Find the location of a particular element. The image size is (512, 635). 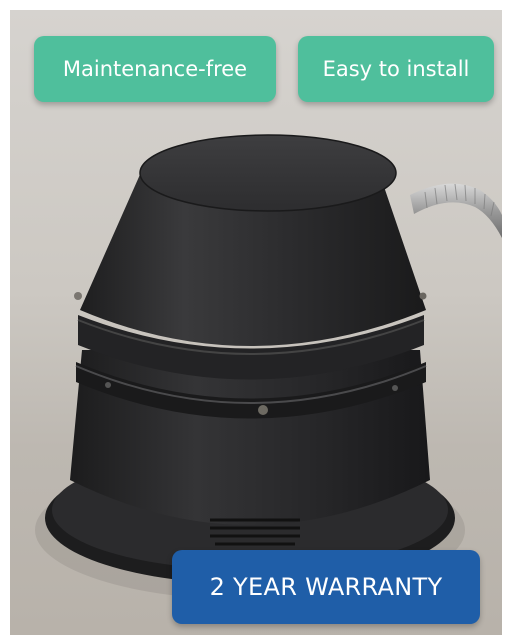

easy-to-install-badge: Easy to install is located at coordinates (396, 69).